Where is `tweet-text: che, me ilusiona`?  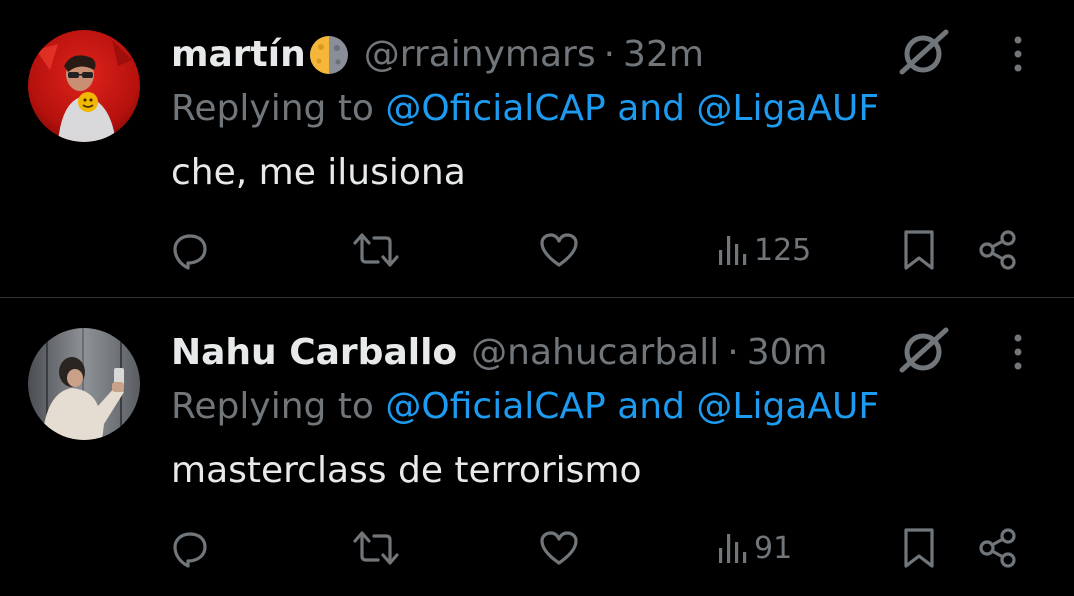 tweet-text: che, me ilusiona is located at coordinates (318, 172).